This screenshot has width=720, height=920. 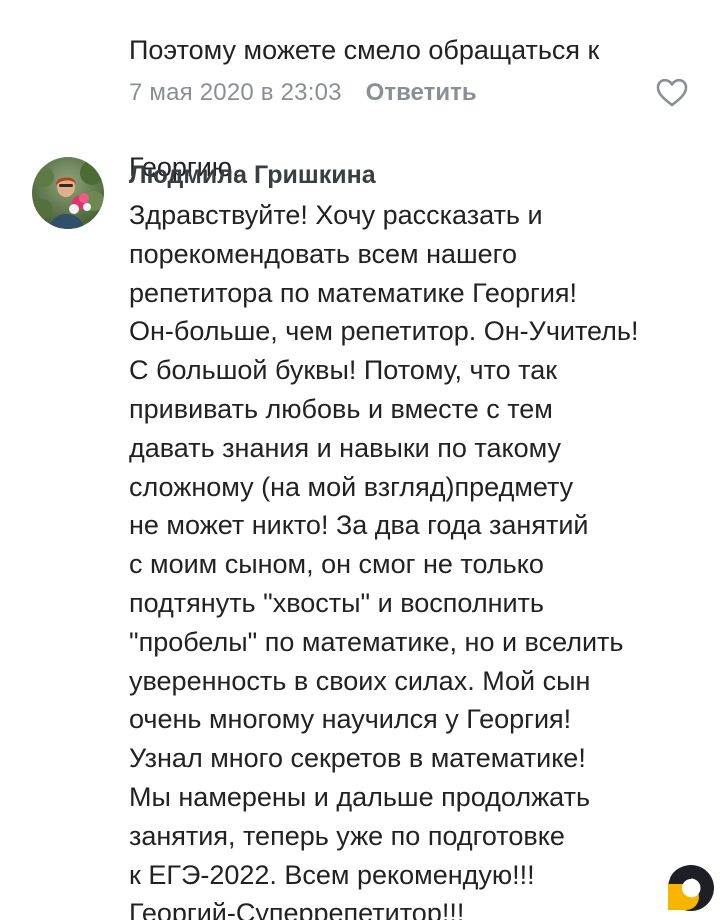 I want to click on avatar, so click(x=68, y=193).